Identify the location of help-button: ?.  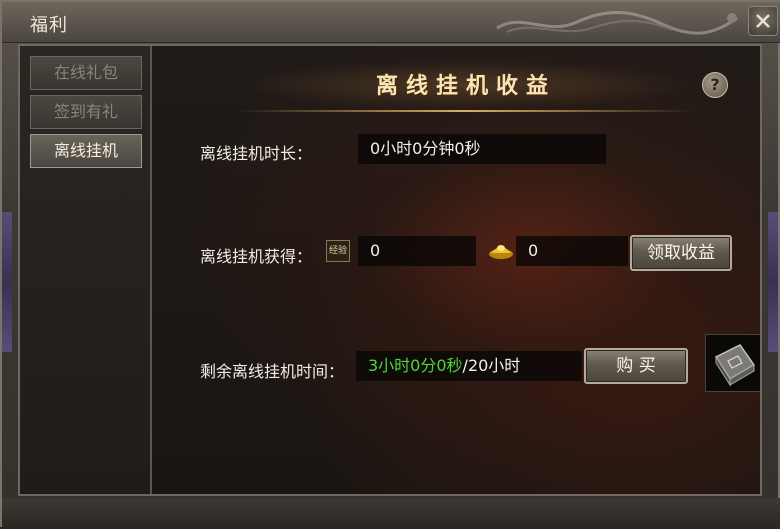
(715, 85).